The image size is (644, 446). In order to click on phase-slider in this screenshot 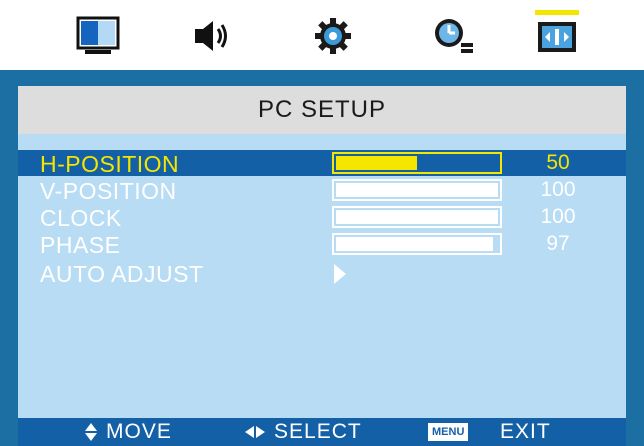, I will do `click(417, 244)`.